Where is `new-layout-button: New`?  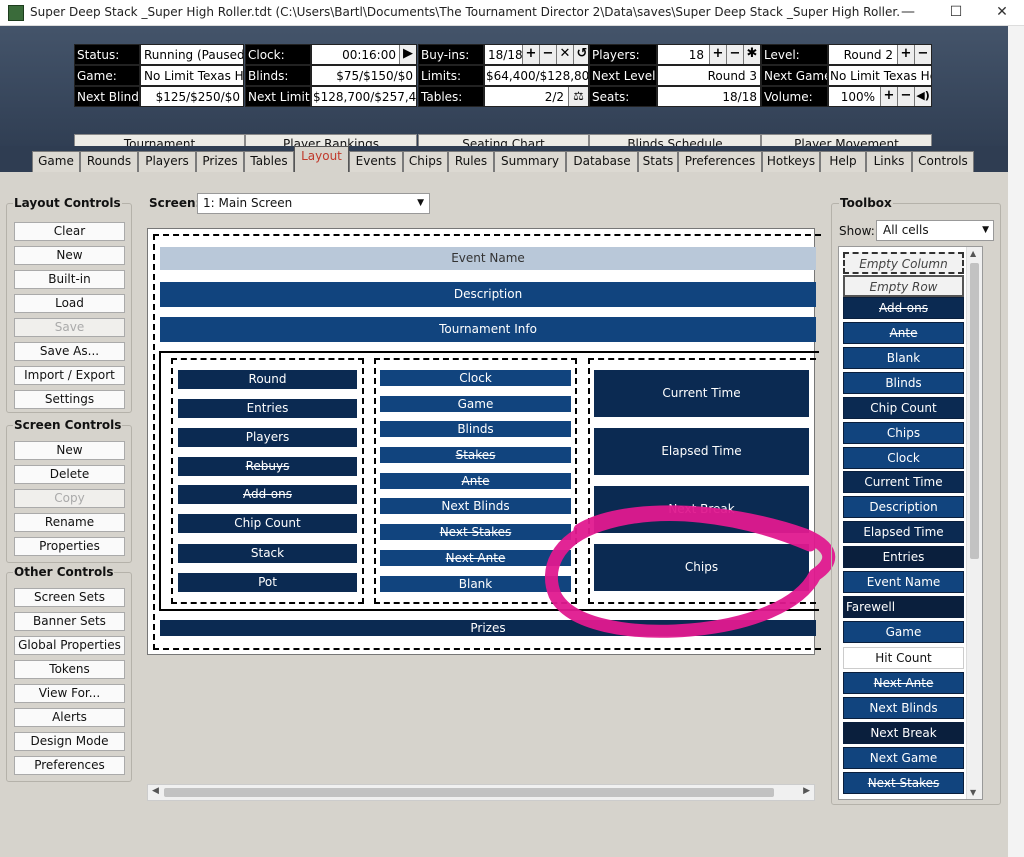
new-layout-button: New is located at coordinates (69, 255).